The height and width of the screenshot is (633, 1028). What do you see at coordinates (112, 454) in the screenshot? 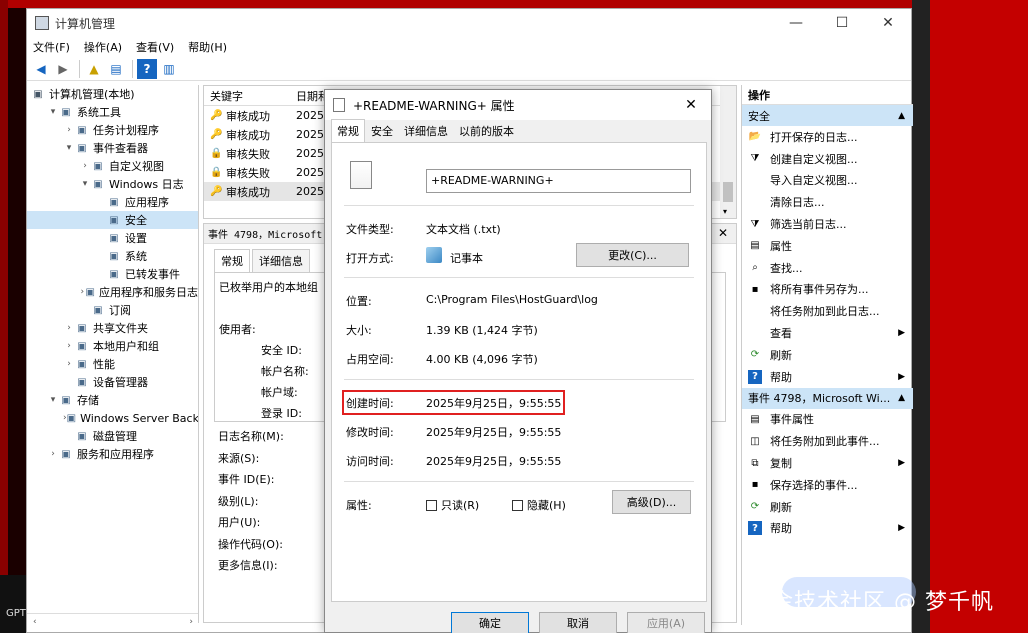
I see `tree-item: › ▣ 服务和应用程序` at bounding box center [112, 454].